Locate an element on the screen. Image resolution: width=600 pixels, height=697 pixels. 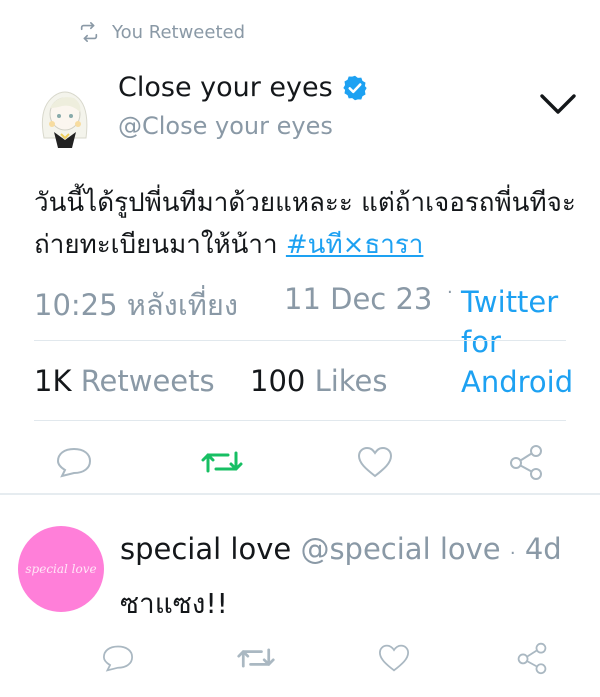
reply-share-button is located at coordinates (532, 658).